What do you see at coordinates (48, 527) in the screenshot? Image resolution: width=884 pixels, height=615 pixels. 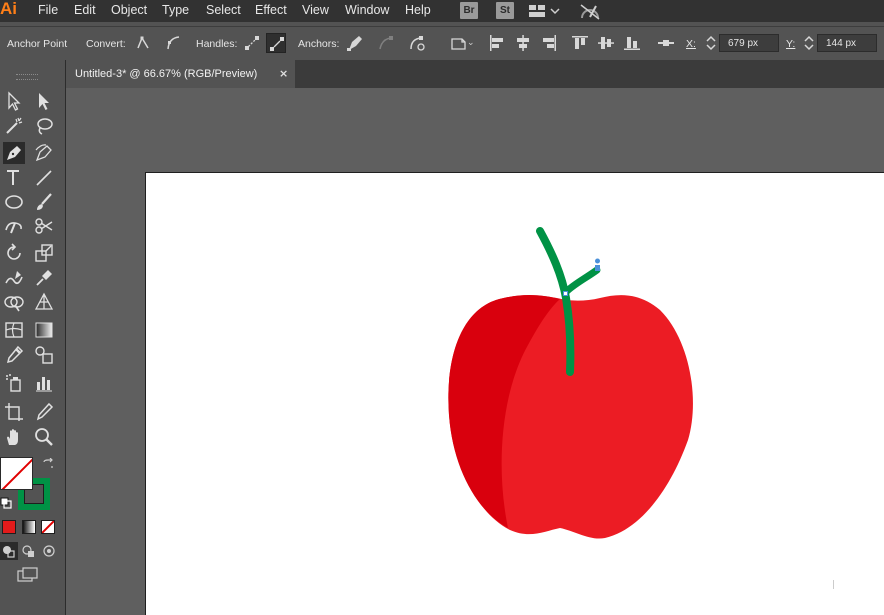 I see `none-mode-icon` at bounding box center [48, 527].